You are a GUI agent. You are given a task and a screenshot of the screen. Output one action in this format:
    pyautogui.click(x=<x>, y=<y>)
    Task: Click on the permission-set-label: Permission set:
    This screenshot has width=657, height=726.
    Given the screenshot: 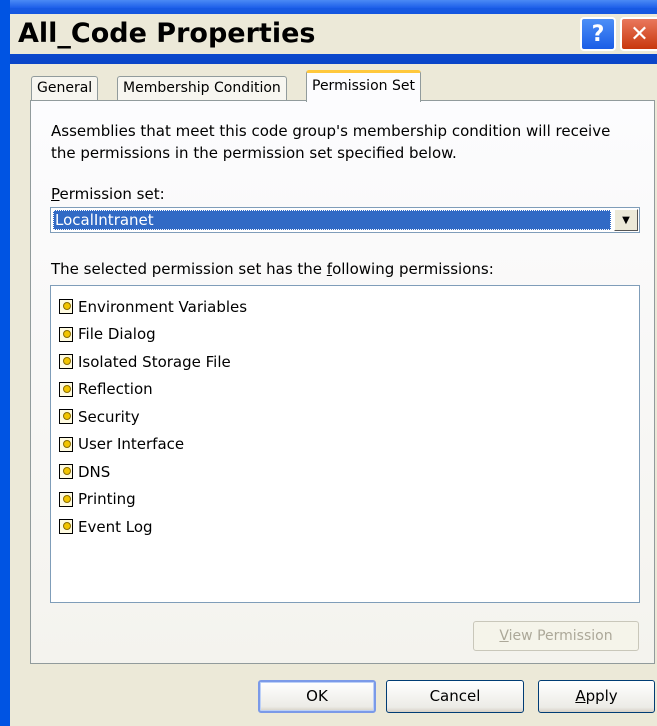 What is the action you would take?
    pyautogui.click(x=108, y=194)
    